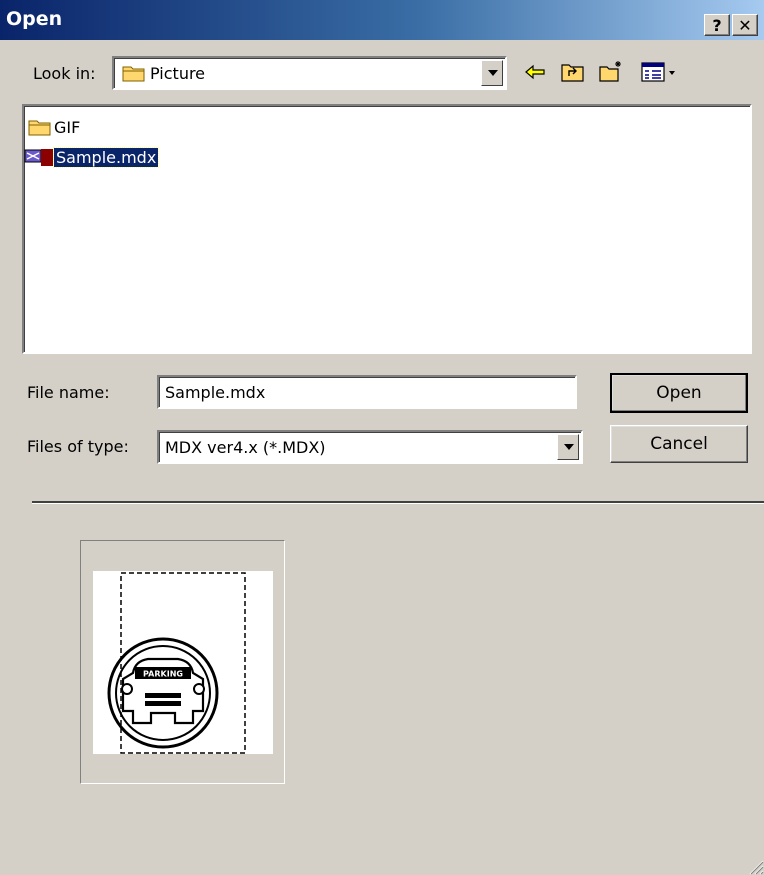 The height and width of the screenshot is (875, 764). What do you see at coordinates (367, 392) in the screenshot?
I see `file-name-input: Sample.mdx` at bounding box center [367, 392].